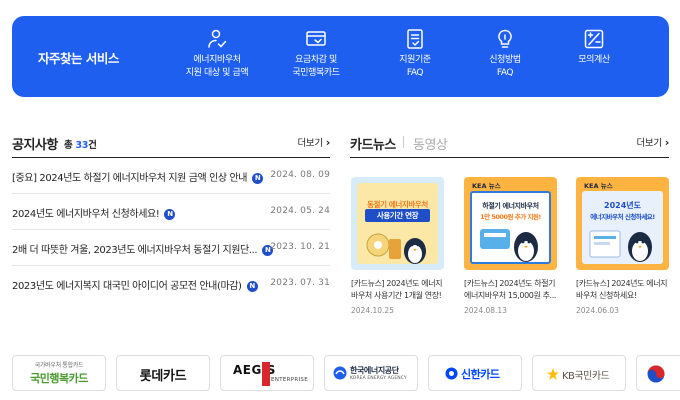 The image size is (680, 400). Describe the element at coordinates (59, 378) in the screenshot. I see `partner-name: 국민행복카드` at that location.